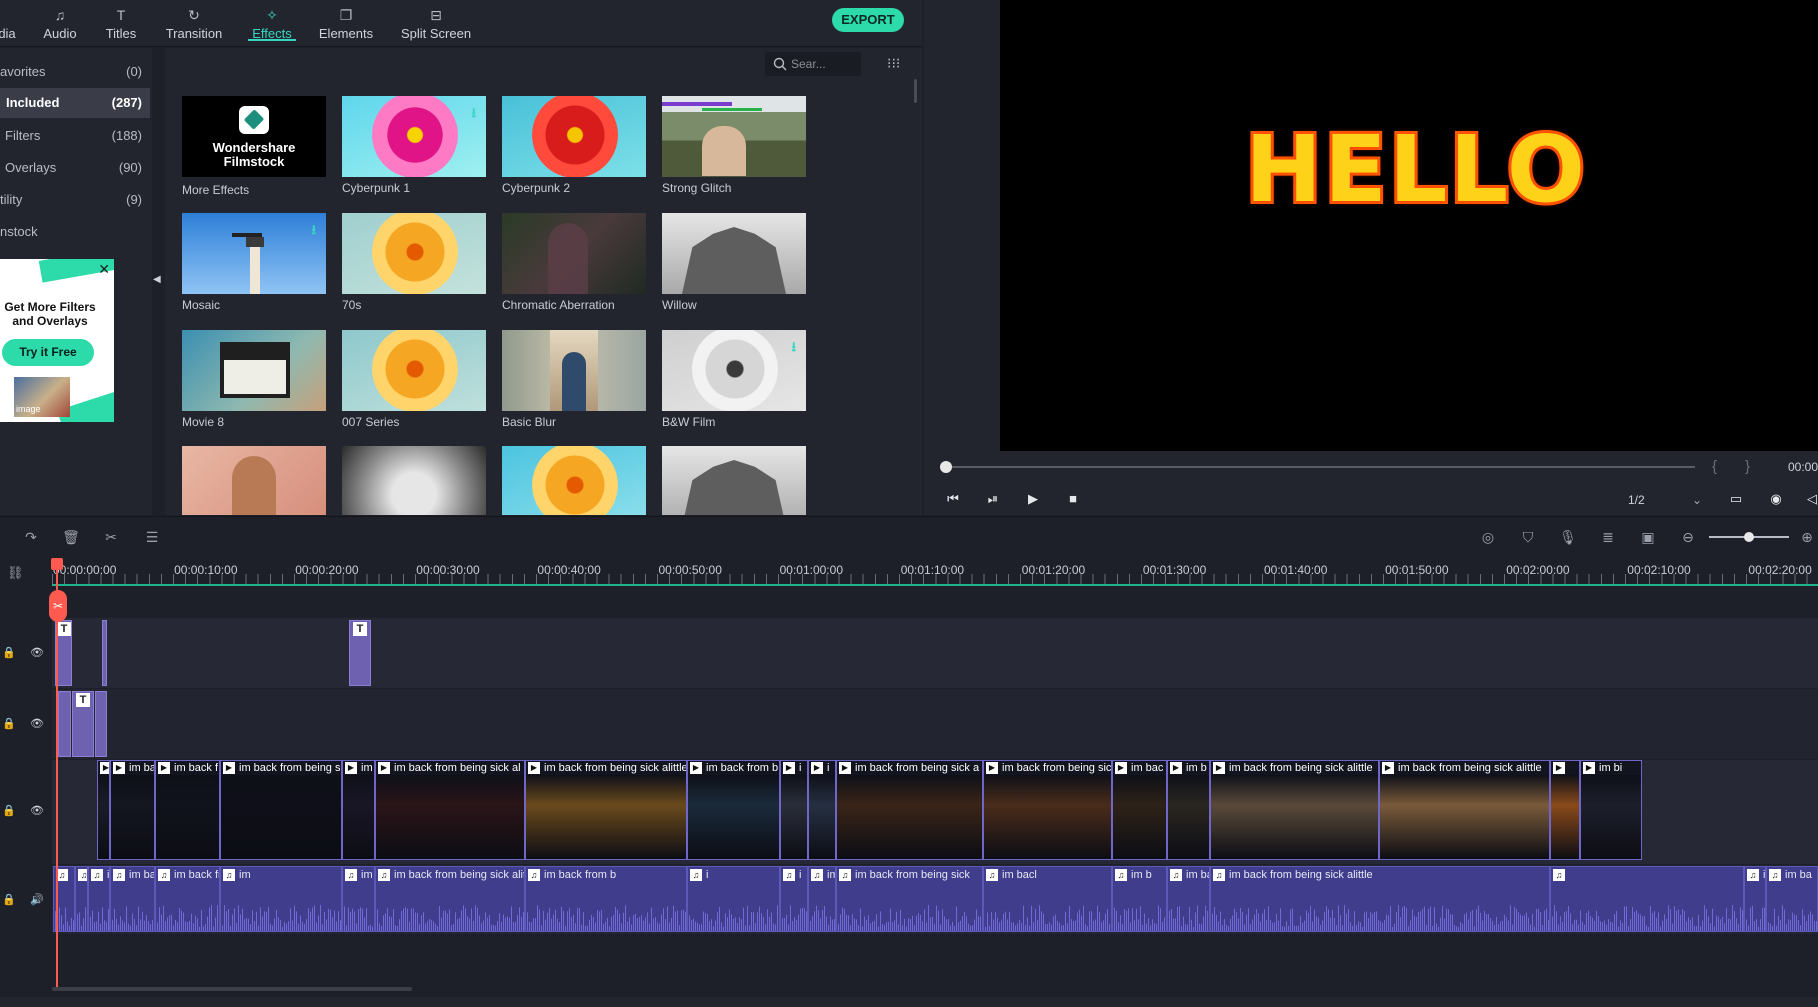  Describe the element at coordinates (1714, 466) in the screenshot. I see `mark-in-icon: {` at that location.